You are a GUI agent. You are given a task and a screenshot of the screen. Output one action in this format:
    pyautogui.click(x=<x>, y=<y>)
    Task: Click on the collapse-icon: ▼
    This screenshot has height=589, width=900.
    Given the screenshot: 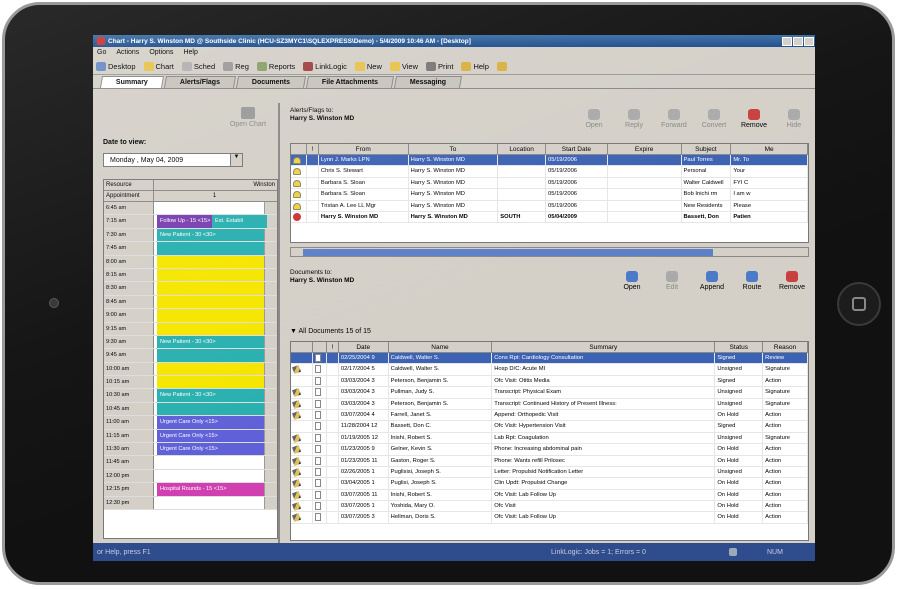 What is the action you would take?
    pyautogui.click(x=294, y=331)
    